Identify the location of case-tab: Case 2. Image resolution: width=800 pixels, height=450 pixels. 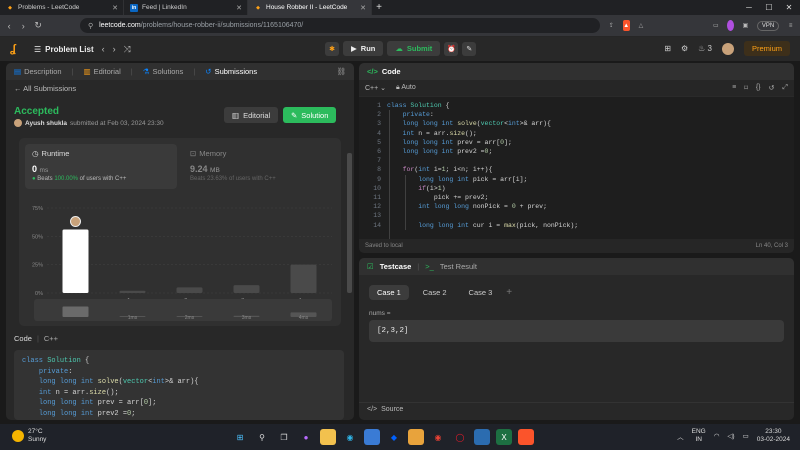
(435, 292).